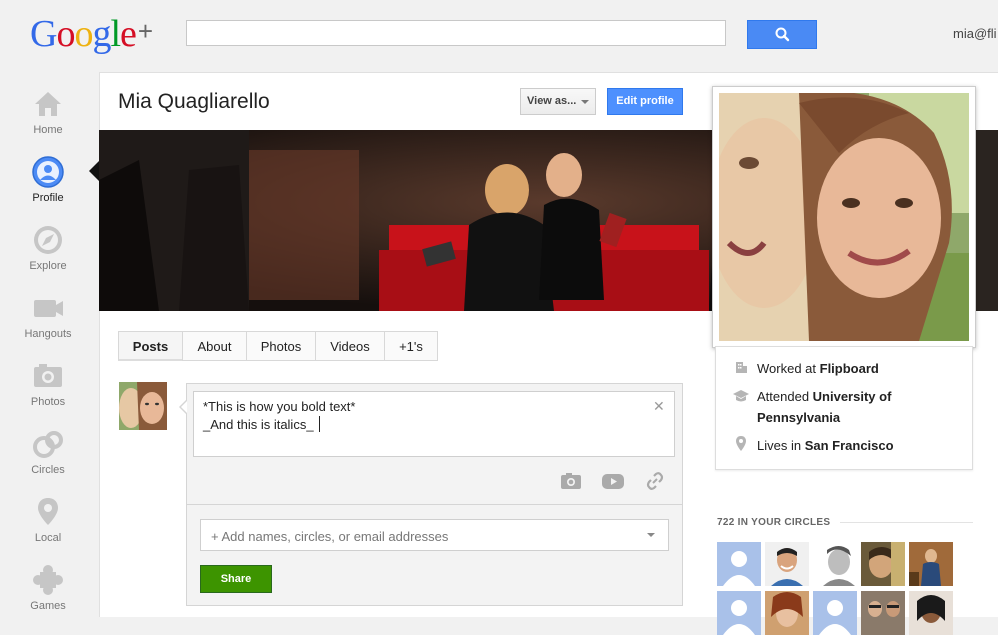 The width and height of the screenshot is (998, 635). What do you see at coordinates (852, 396) in the screenshot?
I see `education-link: University of` at bounding box center [852, 396].